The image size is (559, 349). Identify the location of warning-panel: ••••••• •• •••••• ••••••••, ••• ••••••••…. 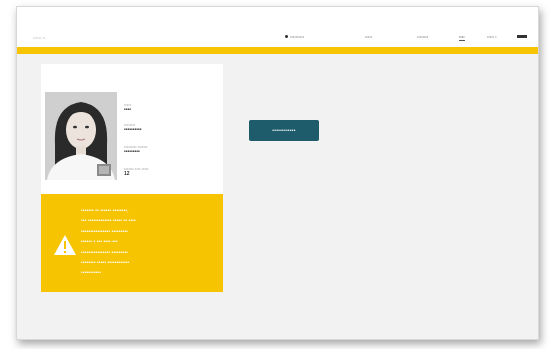
(132, 243).